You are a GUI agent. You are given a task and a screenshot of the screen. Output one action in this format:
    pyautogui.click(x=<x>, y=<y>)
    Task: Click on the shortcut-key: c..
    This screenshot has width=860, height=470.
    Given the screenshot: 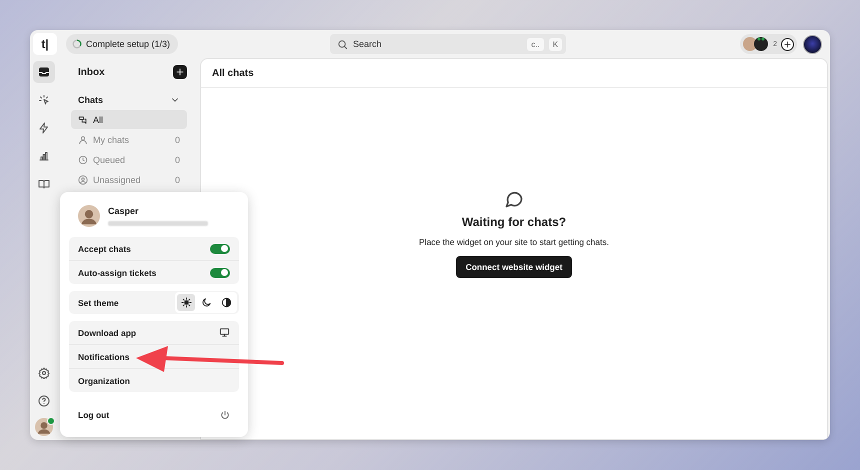 What is the action you would take?
    pyautogui.click(x=535, y=44)
    